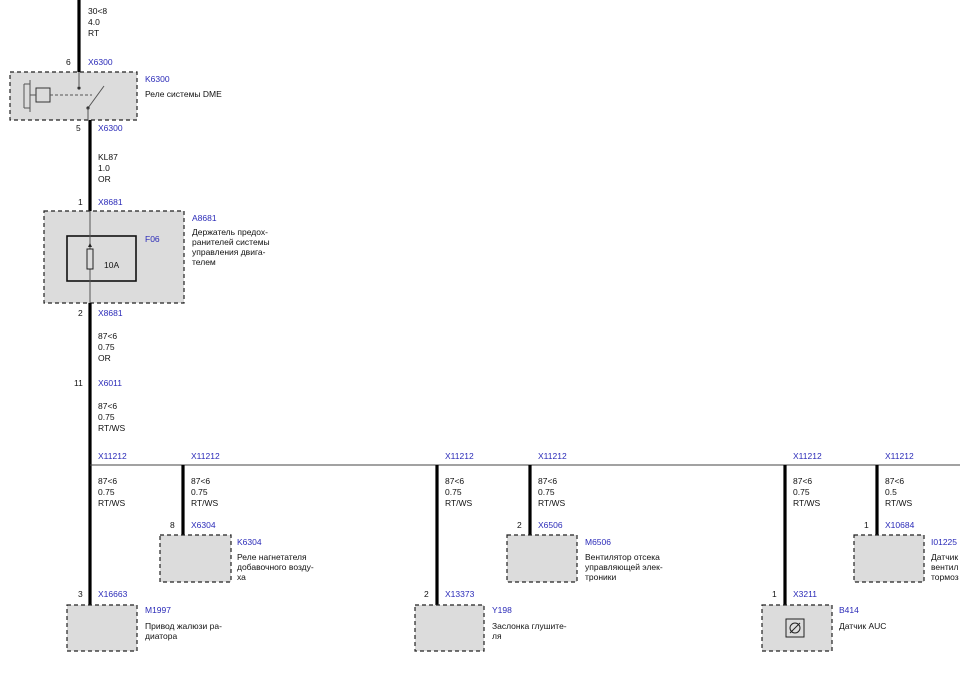  Describe the element at coordinates (110, 202) in the screenshot. I see `fuse-holder-conn-in: X8681` at that location.